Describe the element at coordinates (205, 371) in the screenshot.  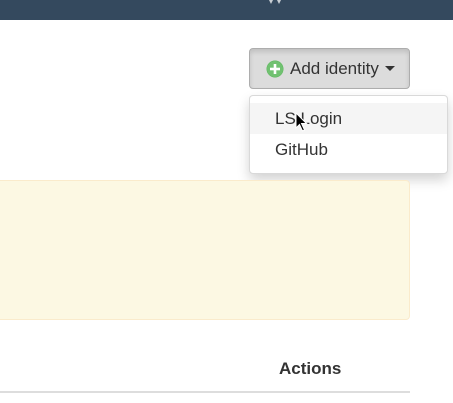
I see `table-header: Actions` at that location.